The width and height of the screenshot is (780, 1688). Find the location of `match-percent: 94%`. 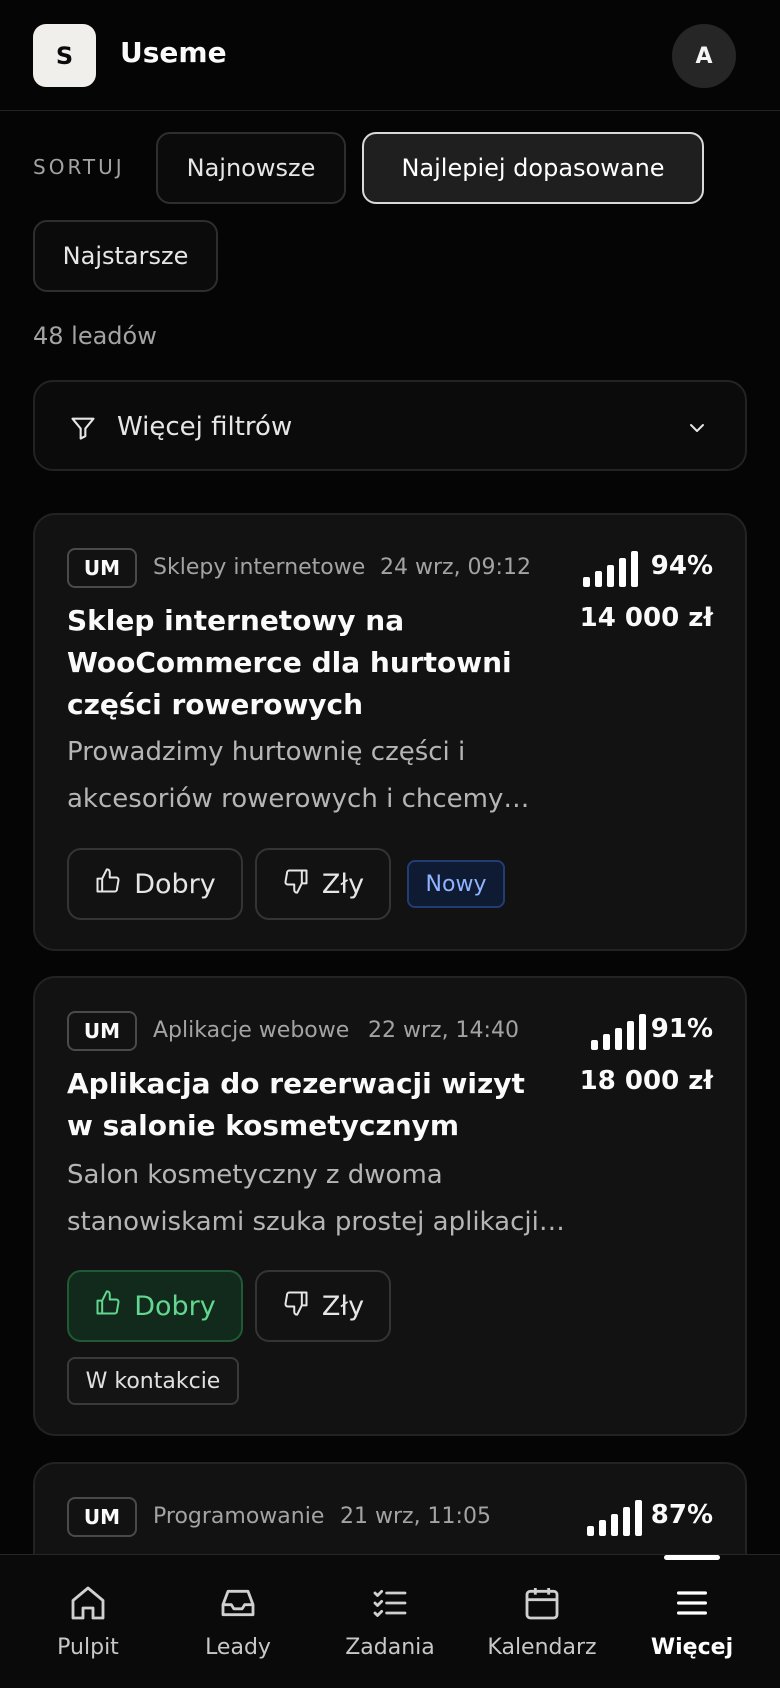

match-percent: 94% is located at coordinates (681, 566).